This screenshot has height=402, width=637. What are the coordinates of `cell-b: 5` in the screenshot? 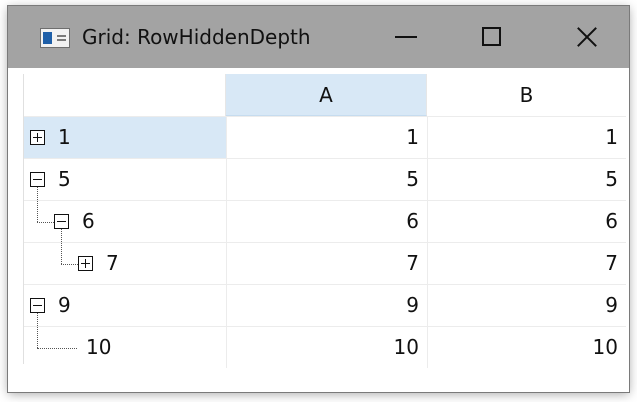 It's located at (526, 179).